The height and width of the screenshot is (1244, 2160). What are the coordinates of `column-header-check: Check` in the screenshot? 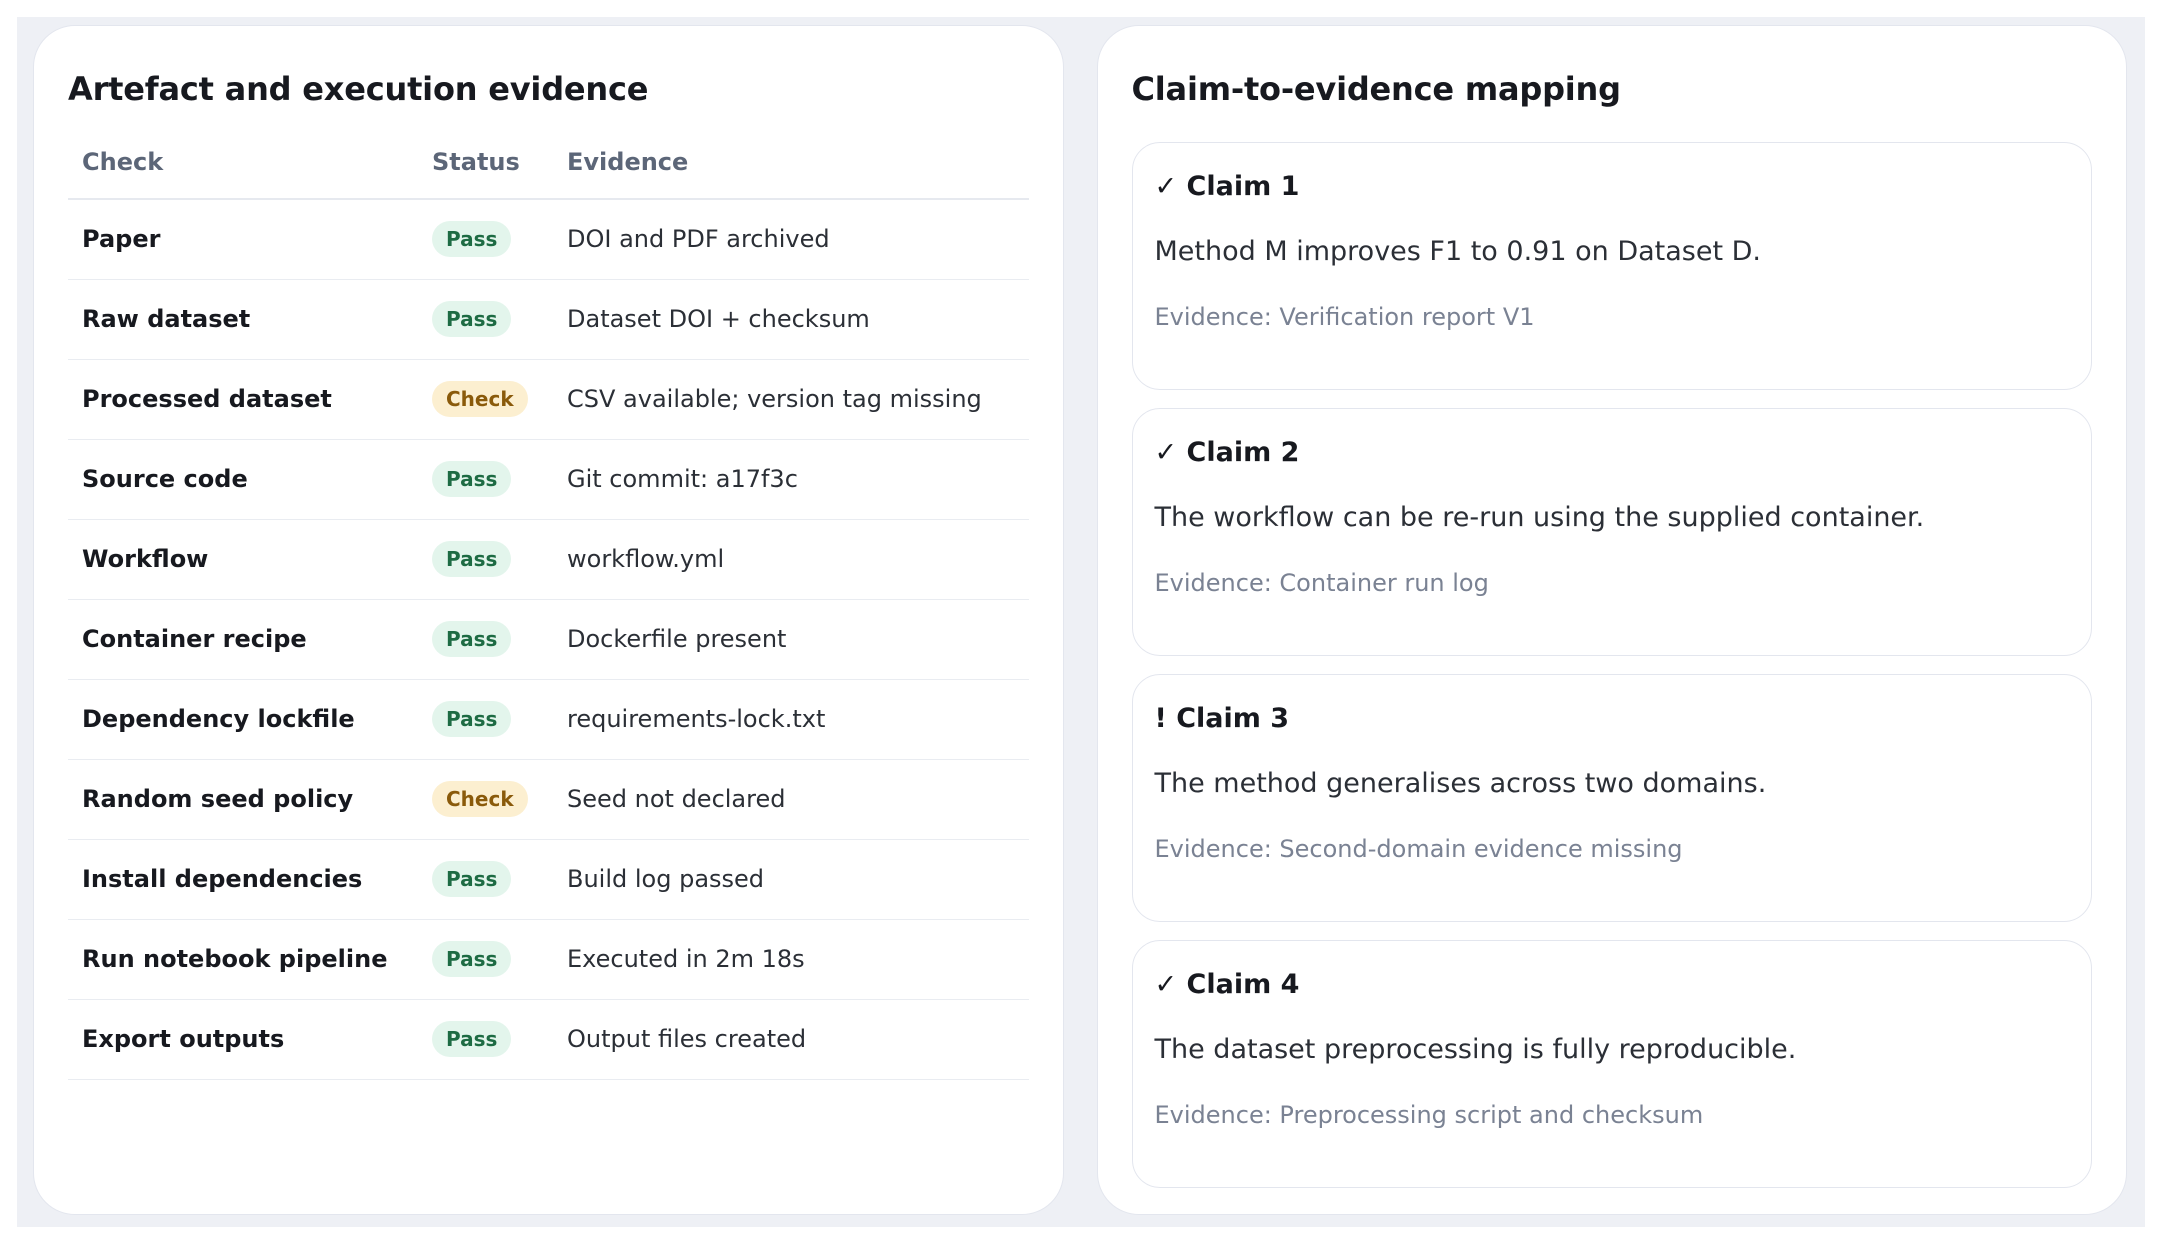 It's located at (243, 174).